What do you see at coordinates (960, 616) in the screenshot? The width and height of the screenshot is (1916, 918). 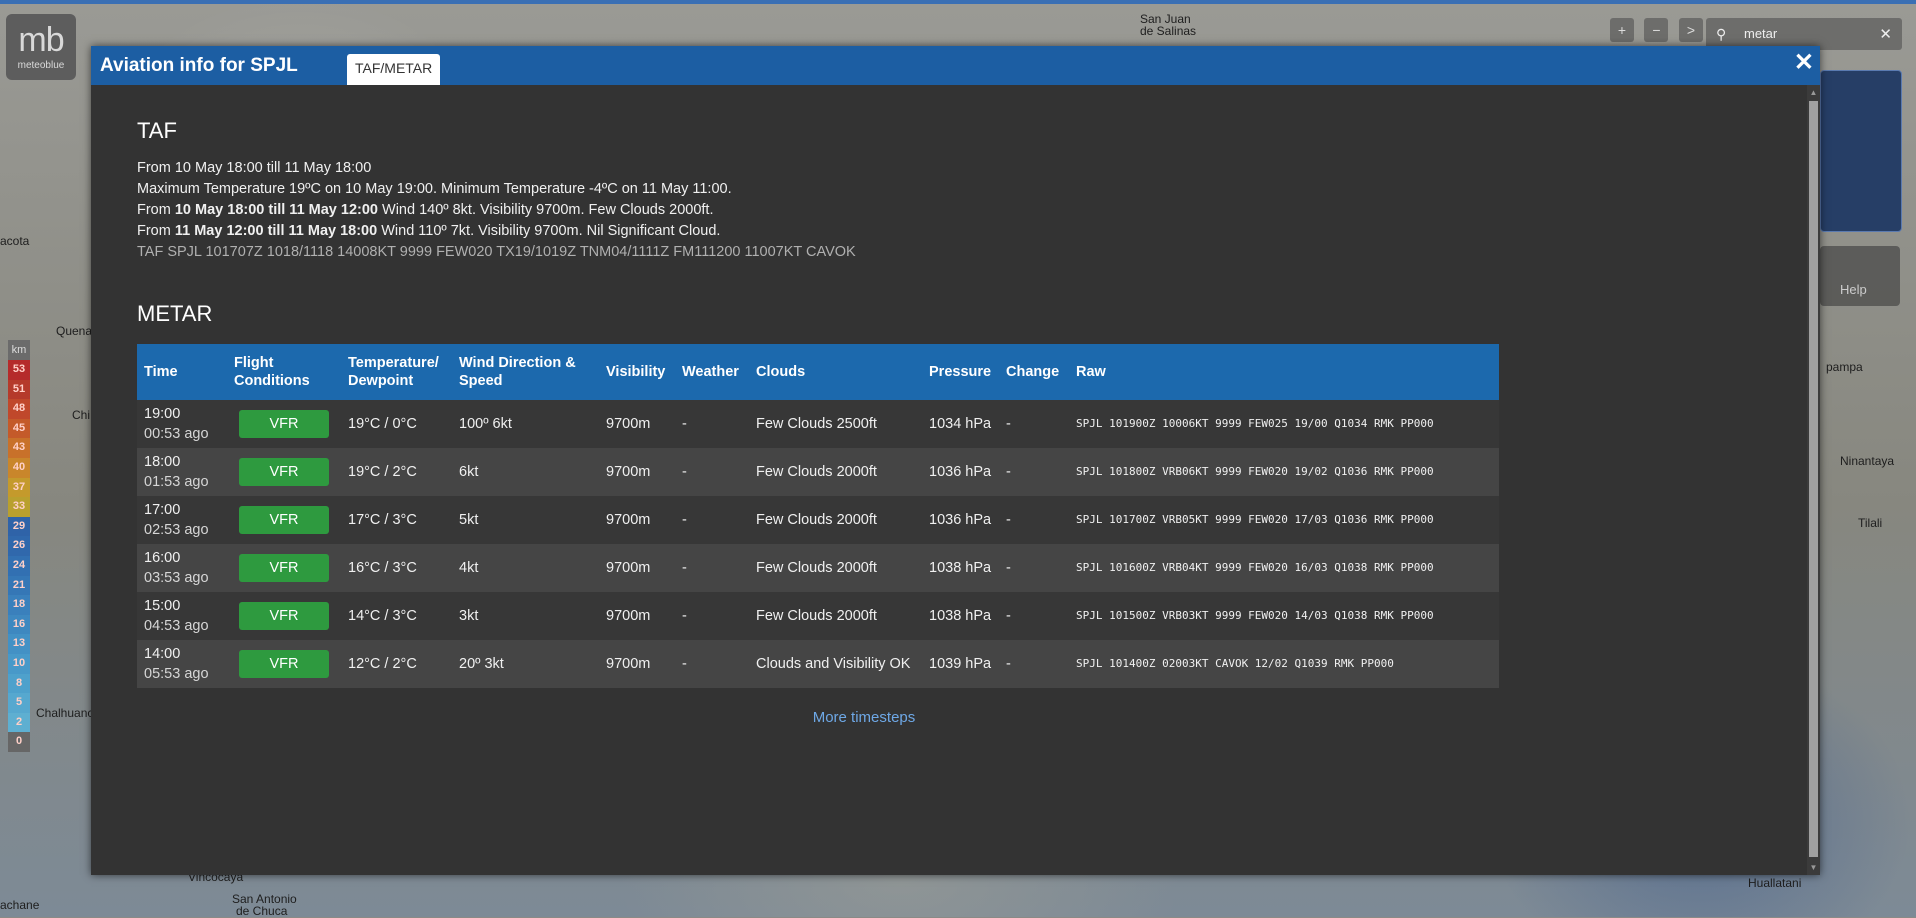 I see `cell-pressure: 1038 hPa` at bounding box center [960, 616].